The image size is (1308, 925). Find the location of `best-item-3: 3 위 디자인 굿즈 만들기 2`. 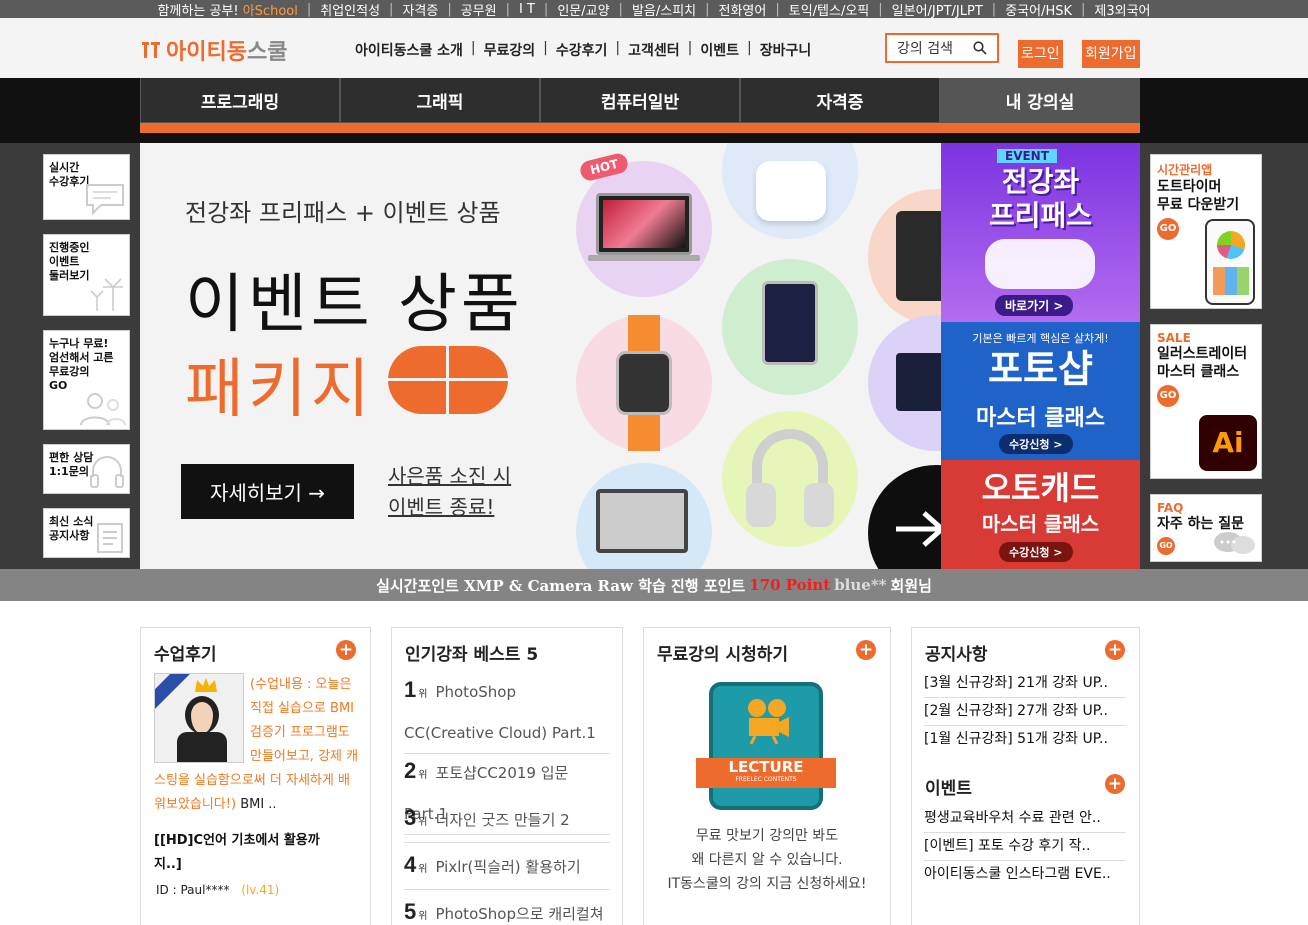

best-item-3: 3 위 디자인 굿즈 만들기 2 is located at coordinates (507, 820).